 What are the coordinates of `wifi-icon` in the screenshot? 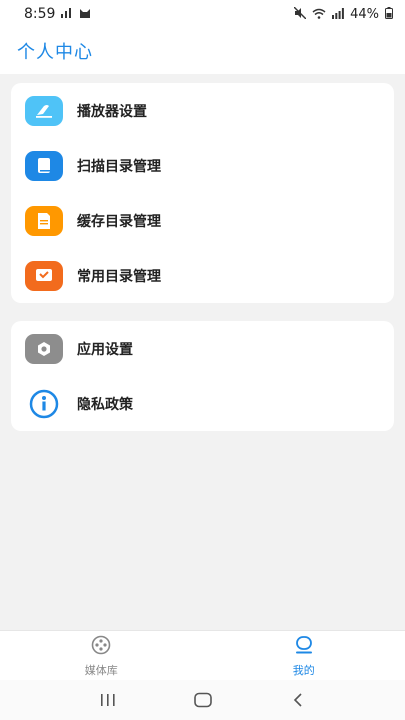 It's located at (319, 14).